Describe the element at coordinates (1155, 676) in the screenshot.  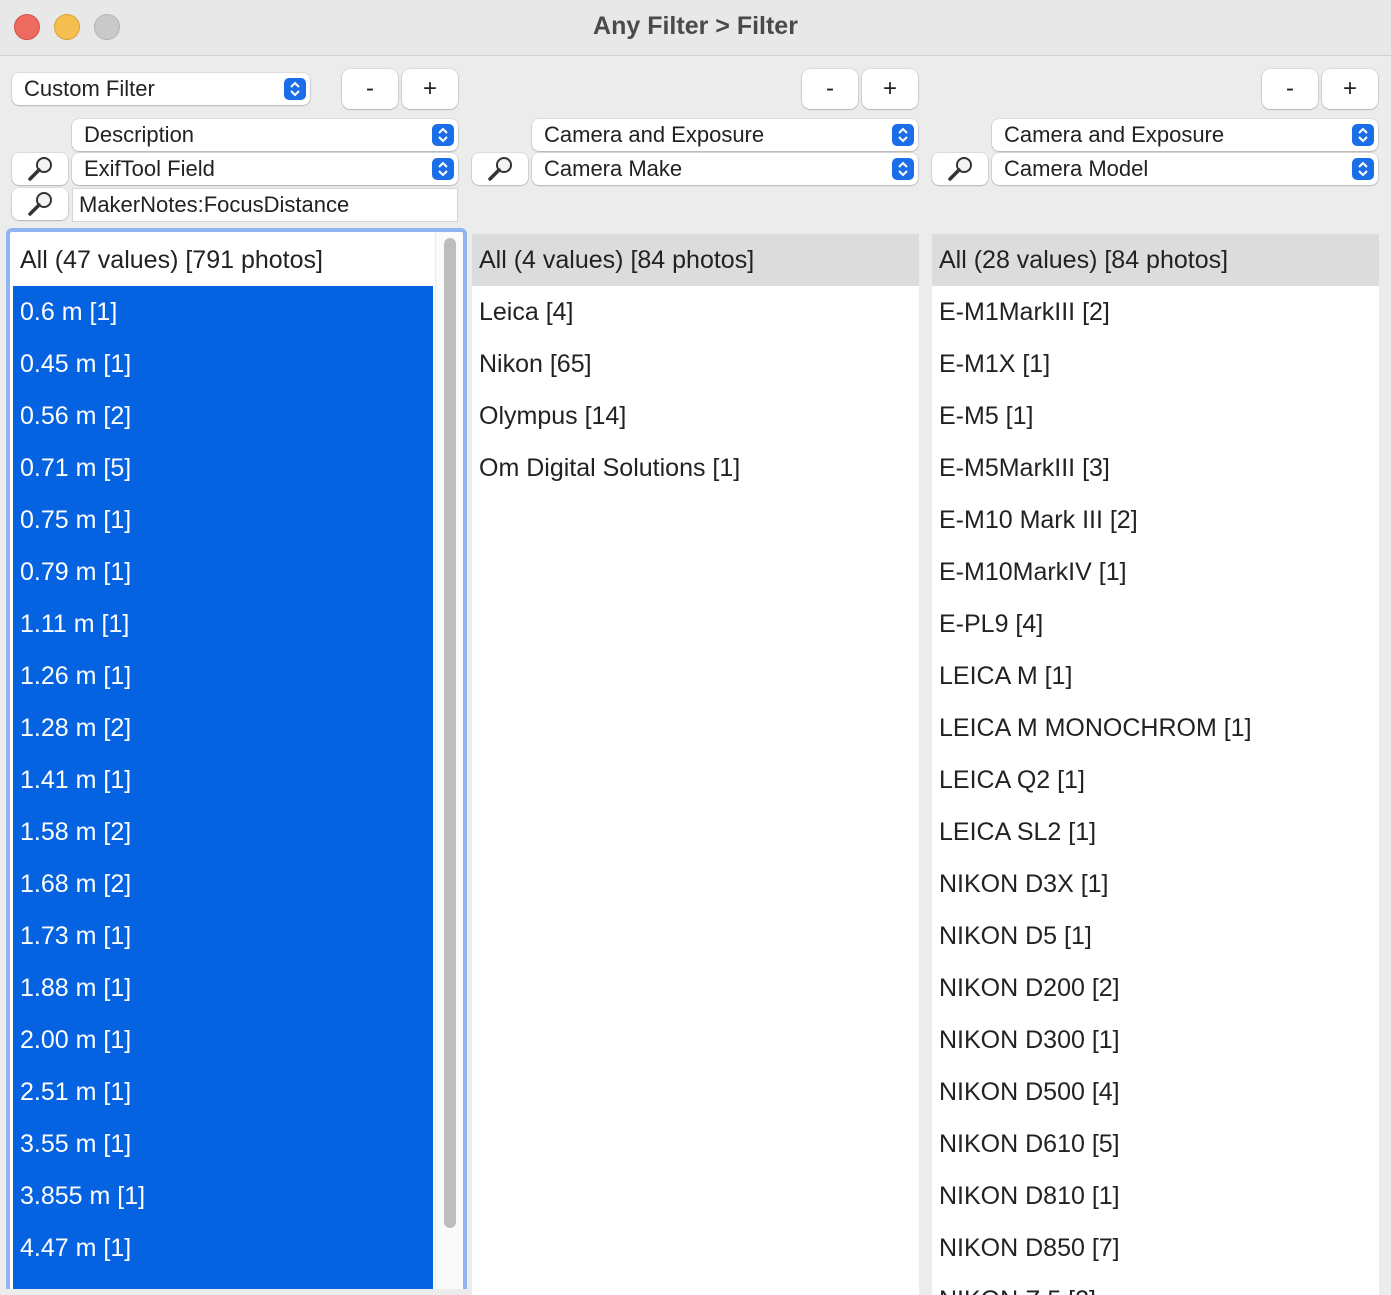
I see `list-item: LEICA M [1]` at that location.